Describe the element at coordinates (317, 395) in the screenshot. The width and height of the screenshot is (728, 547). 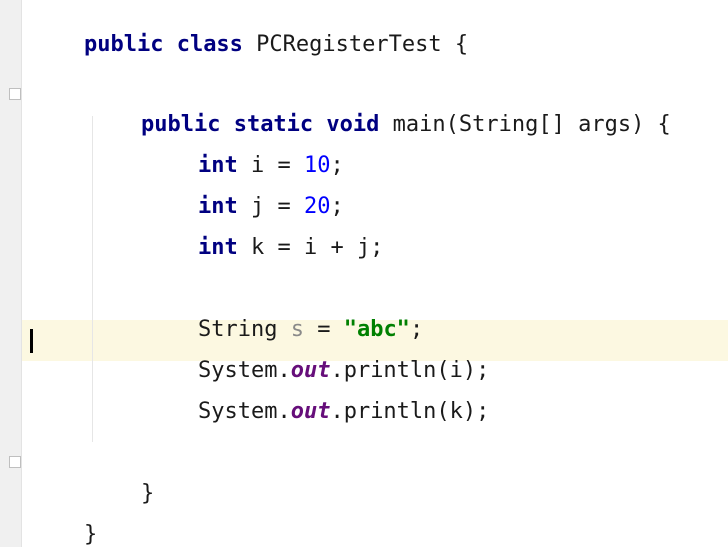
I see `code-line-8: System.out.println(k);` at that location.